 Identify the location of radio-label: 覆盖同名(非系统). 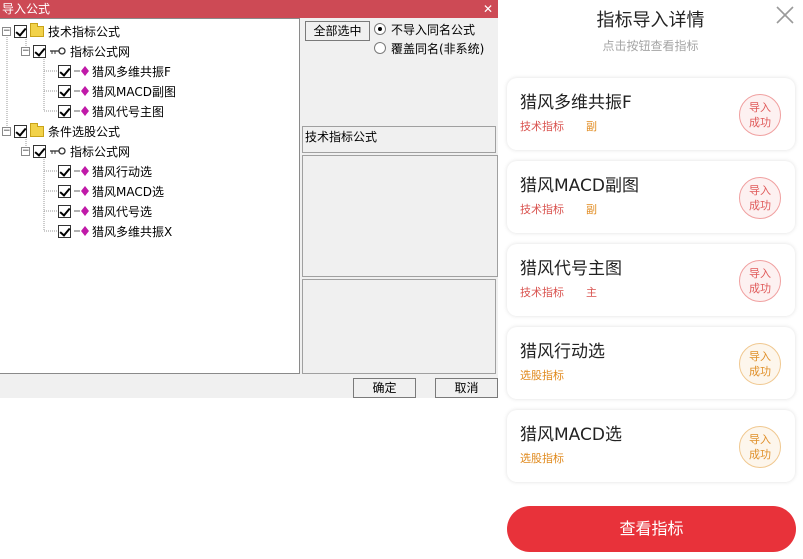
(438, 48).